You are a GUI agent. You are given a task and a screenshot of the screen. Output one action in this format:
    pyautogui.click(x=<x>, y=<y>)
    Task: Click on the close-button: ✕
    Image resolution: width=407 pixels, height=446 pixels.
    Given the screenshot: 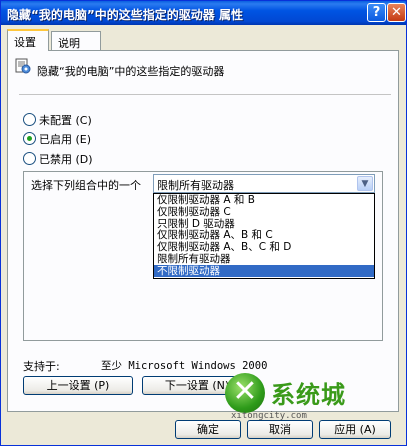 What is the action you would take?
    pyautogui.click(x=396, y=12)
    